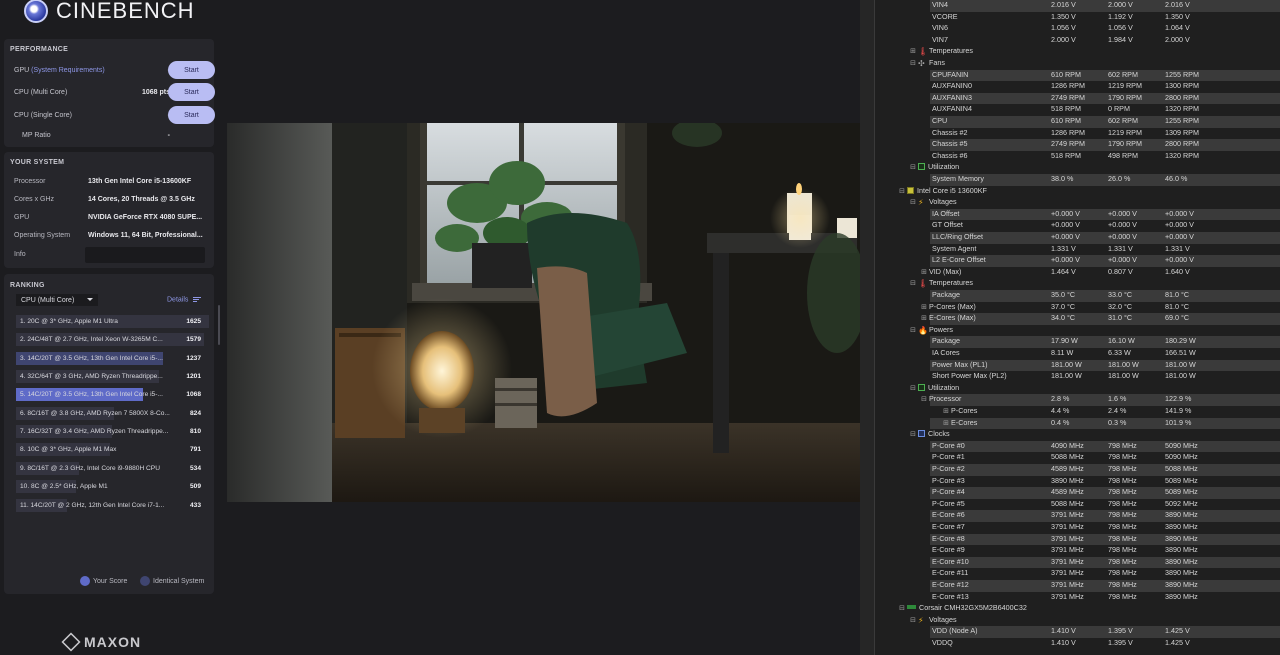 The width and height of the screenshot is (1280, 655). Describe the element at coordinates (1117, 399) in the screenshot. I see `sensor-minimum: 1.6 %` at that location.